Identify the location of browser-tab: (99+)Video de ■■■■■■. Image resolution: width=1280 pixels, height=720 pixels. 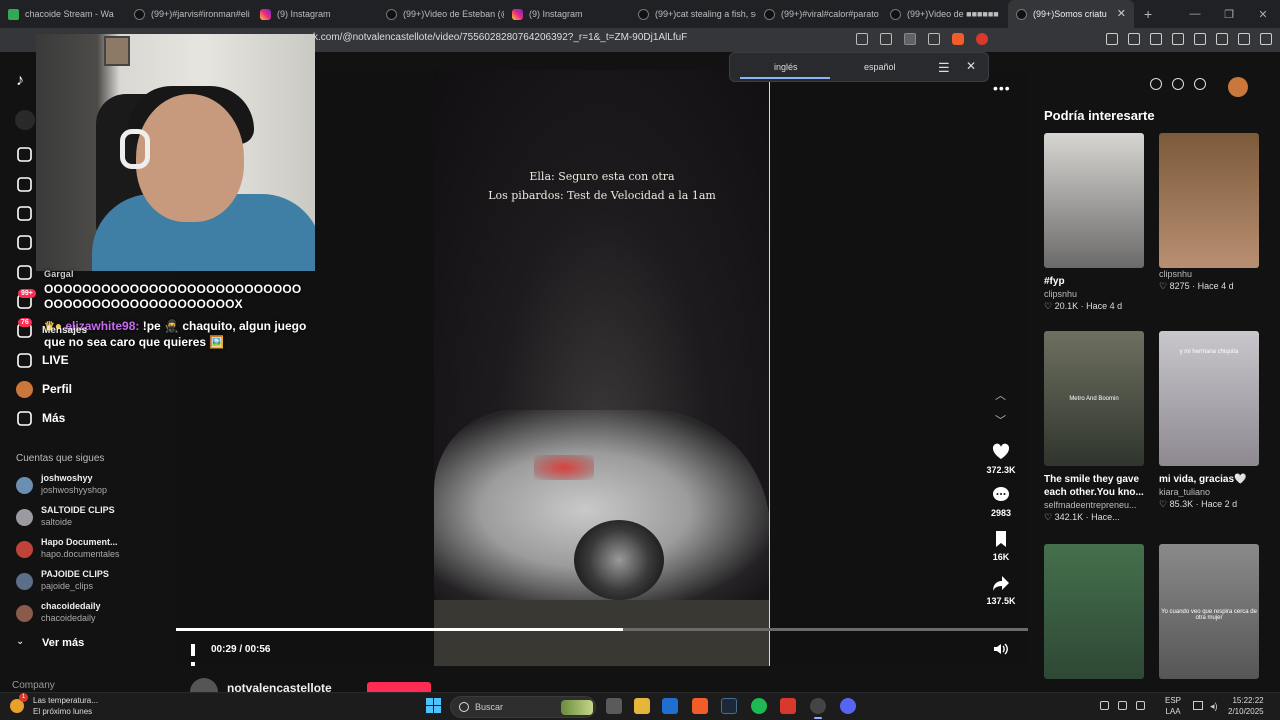
(945, 14).